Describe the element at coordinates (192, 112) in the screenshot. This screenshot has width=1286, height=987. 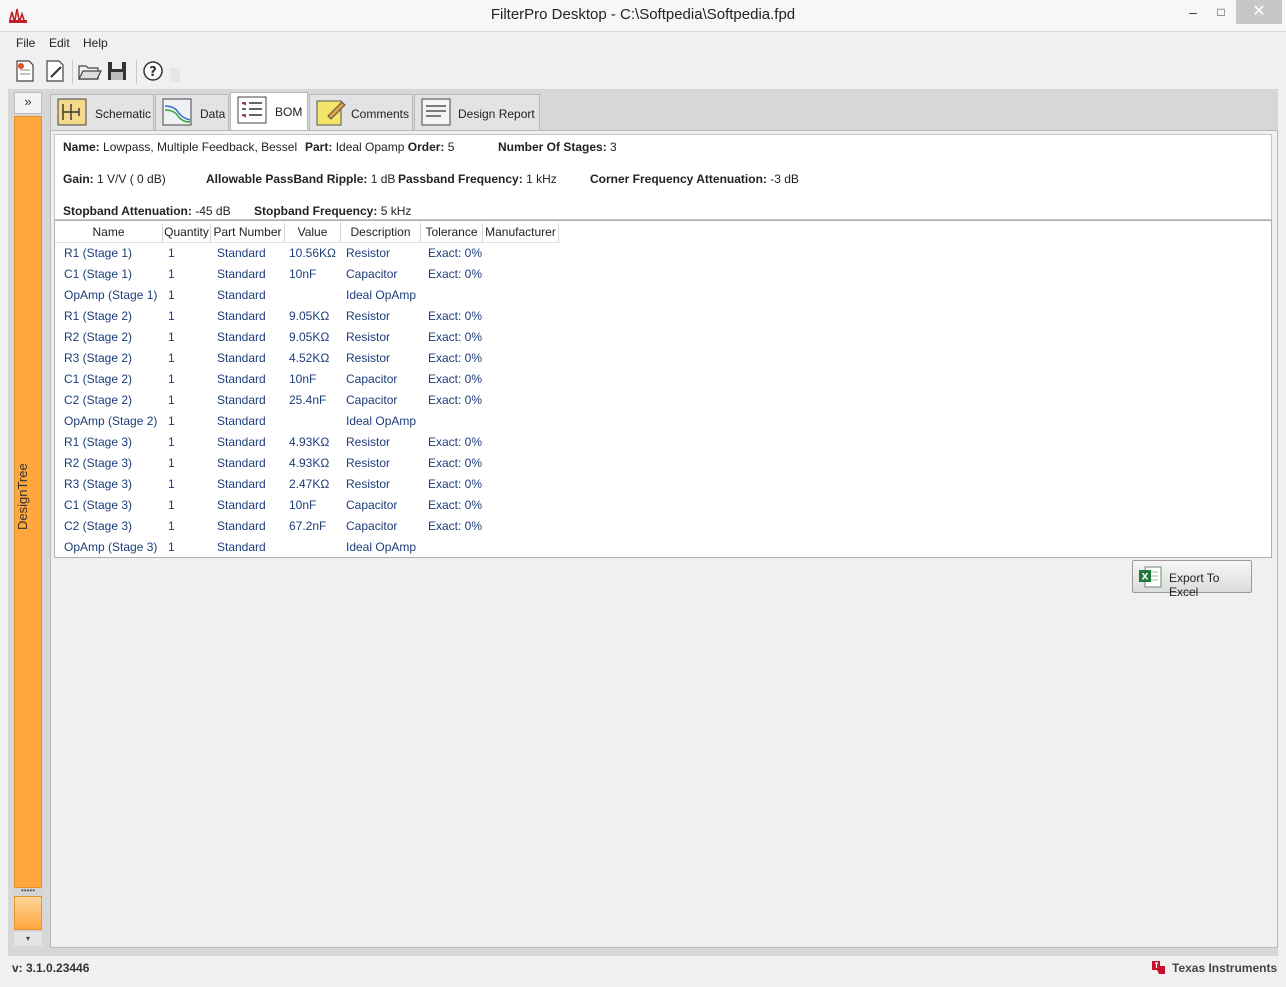
I see `tab-data: Data` at that location.